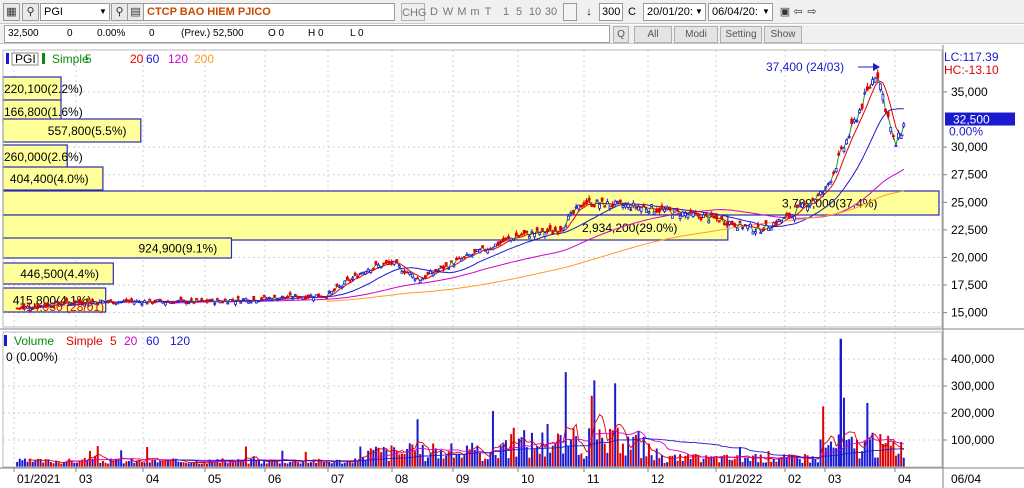 Image resolution: width=1024 pixels, height=488 pixels. I want to click on volume-profile-label: 260,000(2.6%), so click(43, 157).